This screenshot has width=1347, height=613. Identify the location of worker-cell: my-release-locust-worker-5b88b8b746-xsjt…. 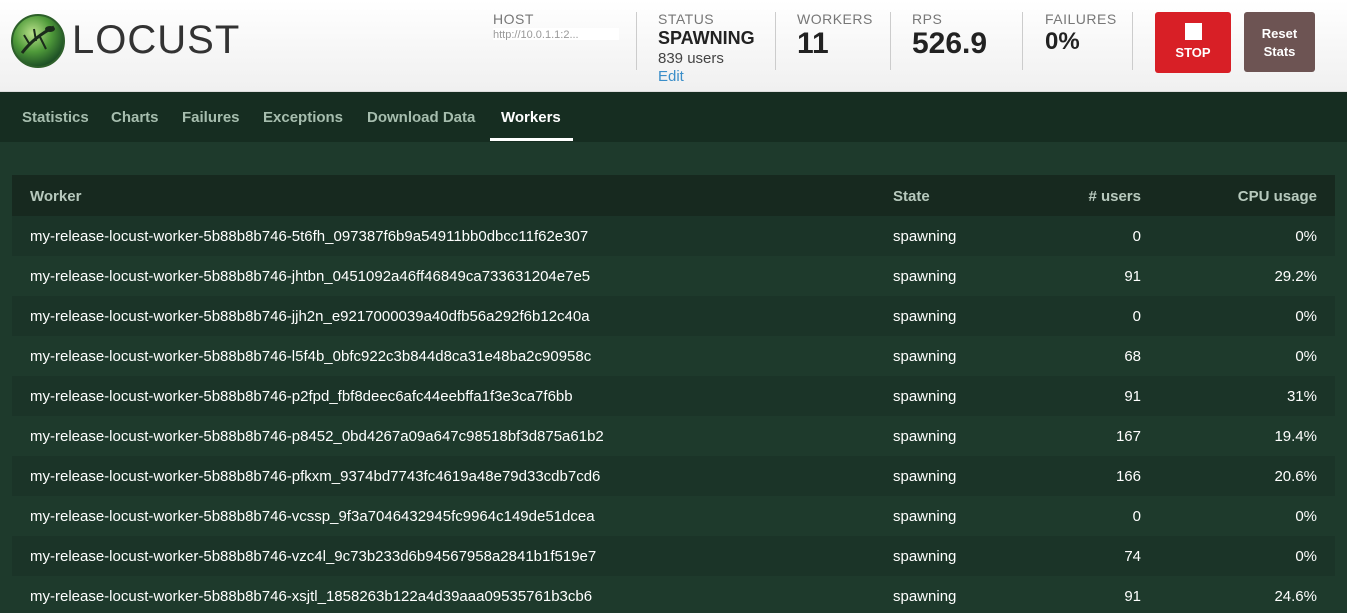
(311, 596).